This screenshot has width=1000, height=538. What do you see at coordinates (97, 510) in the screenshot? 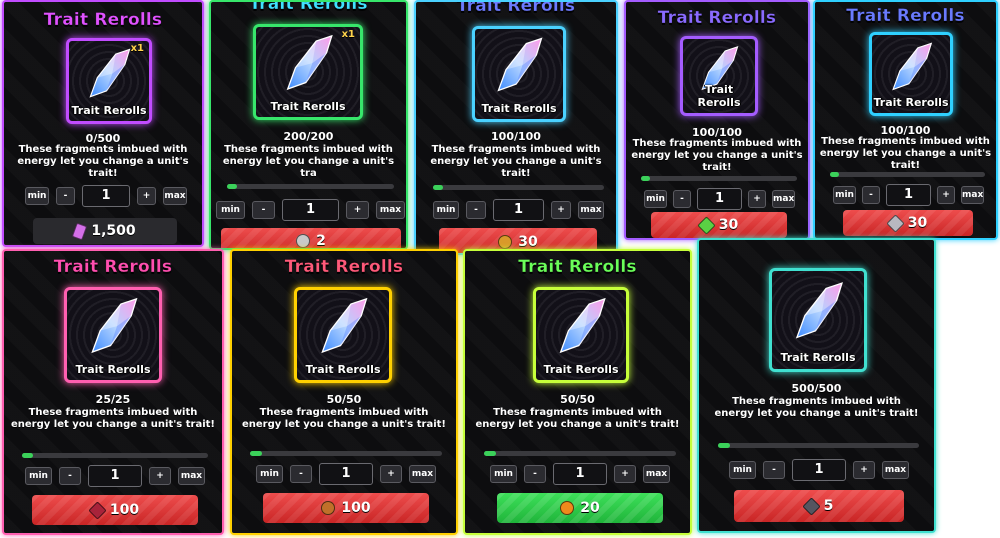
I see `red-gem-icon` at bounding box center [97, 510].